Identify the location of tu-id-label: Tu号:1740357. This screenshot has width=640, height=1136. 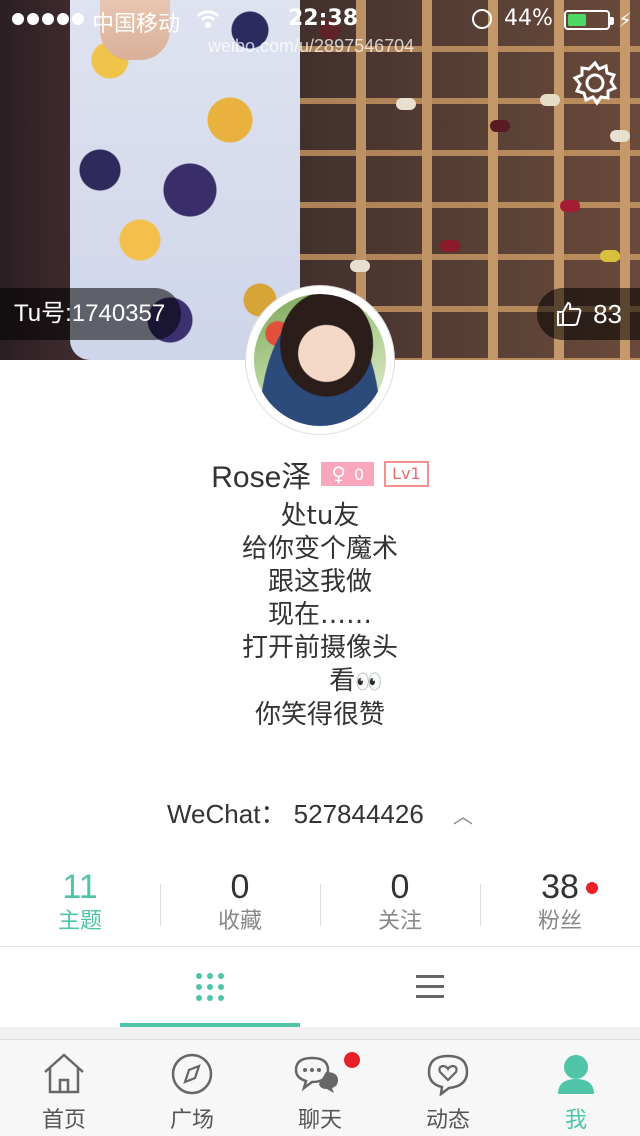
(91, 314).